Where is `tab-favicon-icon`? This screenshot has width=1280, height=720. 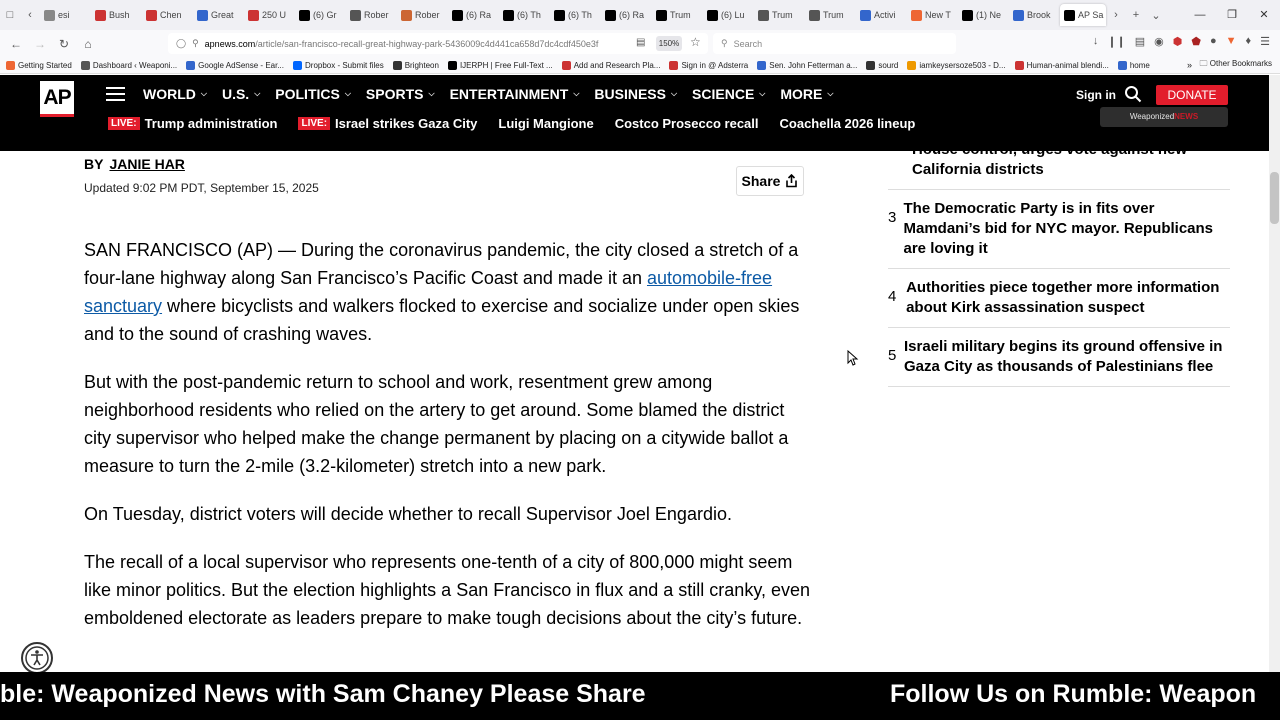 tab-favicon-icon is located at coordinates (508, 15).